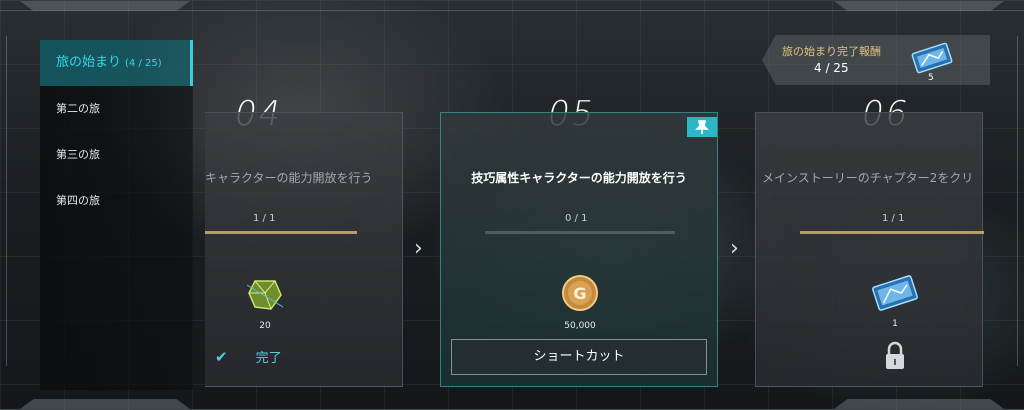 The width and height of the screenshot is (1024, 410). What do you see at coordinates (116, 109) in the screenshot?
I see `sidebar-item-journey-2: 第二の旅` at bounding box center [116, 109].